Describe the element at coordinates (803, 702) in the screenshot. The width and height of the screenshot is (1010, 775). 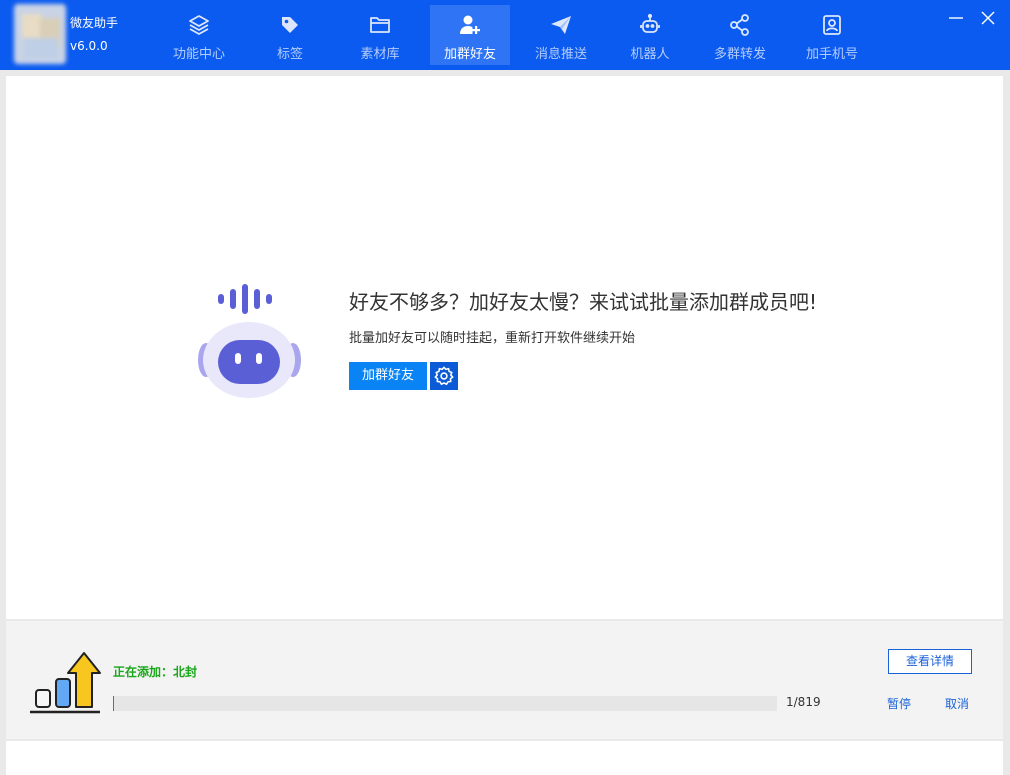
I see `progress-count: 1/819` at that location.